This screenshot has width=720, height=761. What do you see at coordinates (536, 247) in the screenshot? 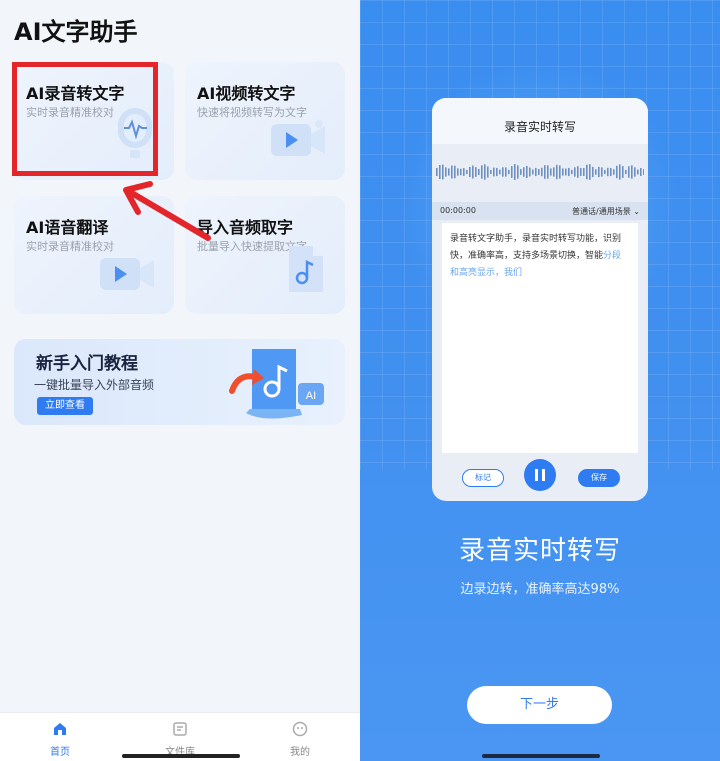
I see `transcript-text: 录音转文字助手，录音实时转写功能，识别快，准确率高，支持多场景切换，智能` at bounding box center [536, 247].